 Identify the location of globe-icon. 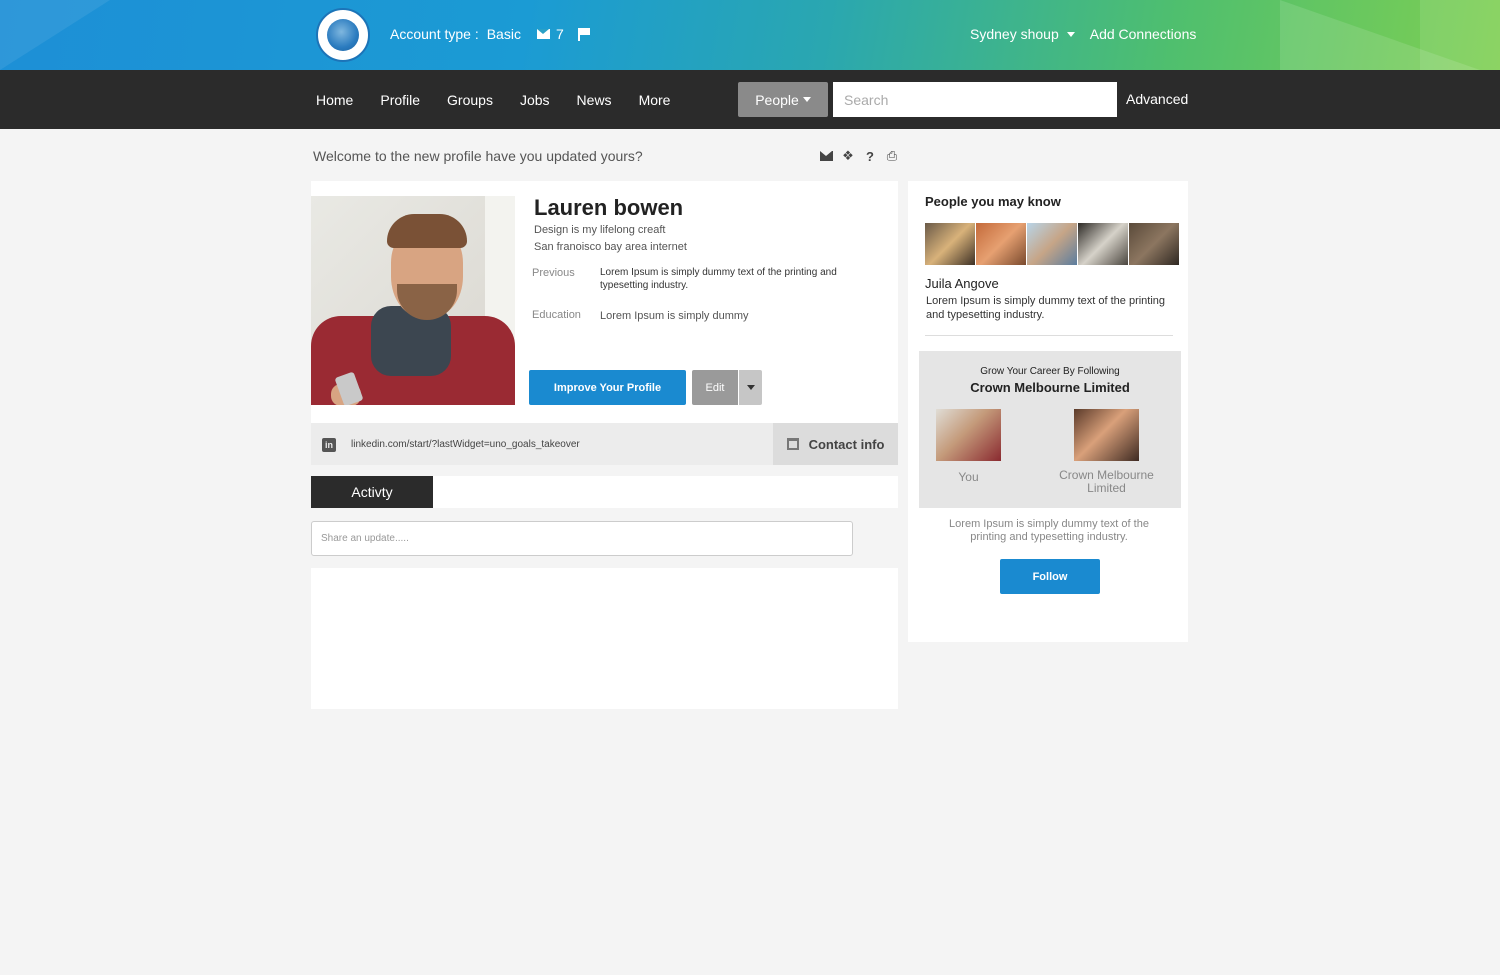
(343, 35).